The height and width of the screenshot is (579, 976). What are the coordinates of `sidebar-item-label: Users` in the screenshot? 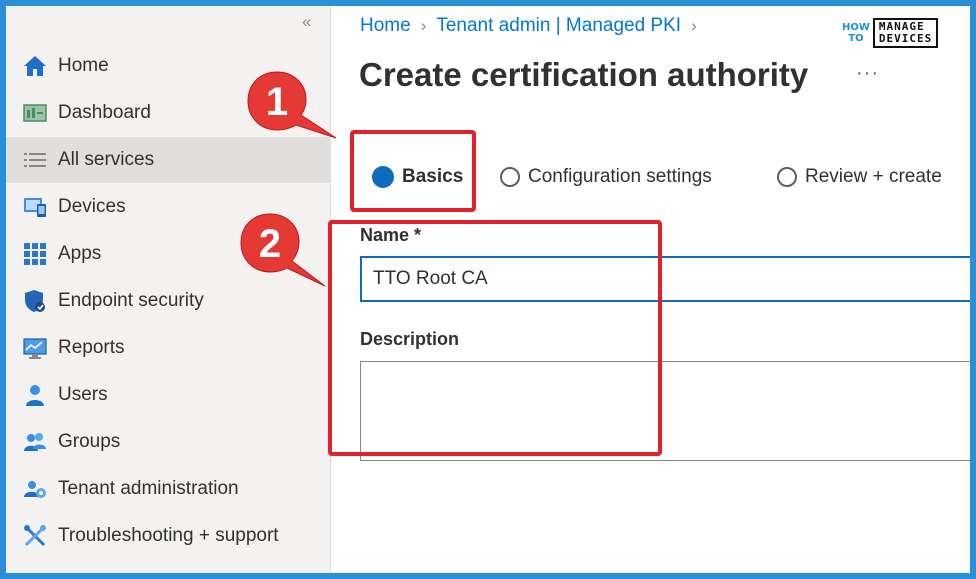 It's located at (83, 394).